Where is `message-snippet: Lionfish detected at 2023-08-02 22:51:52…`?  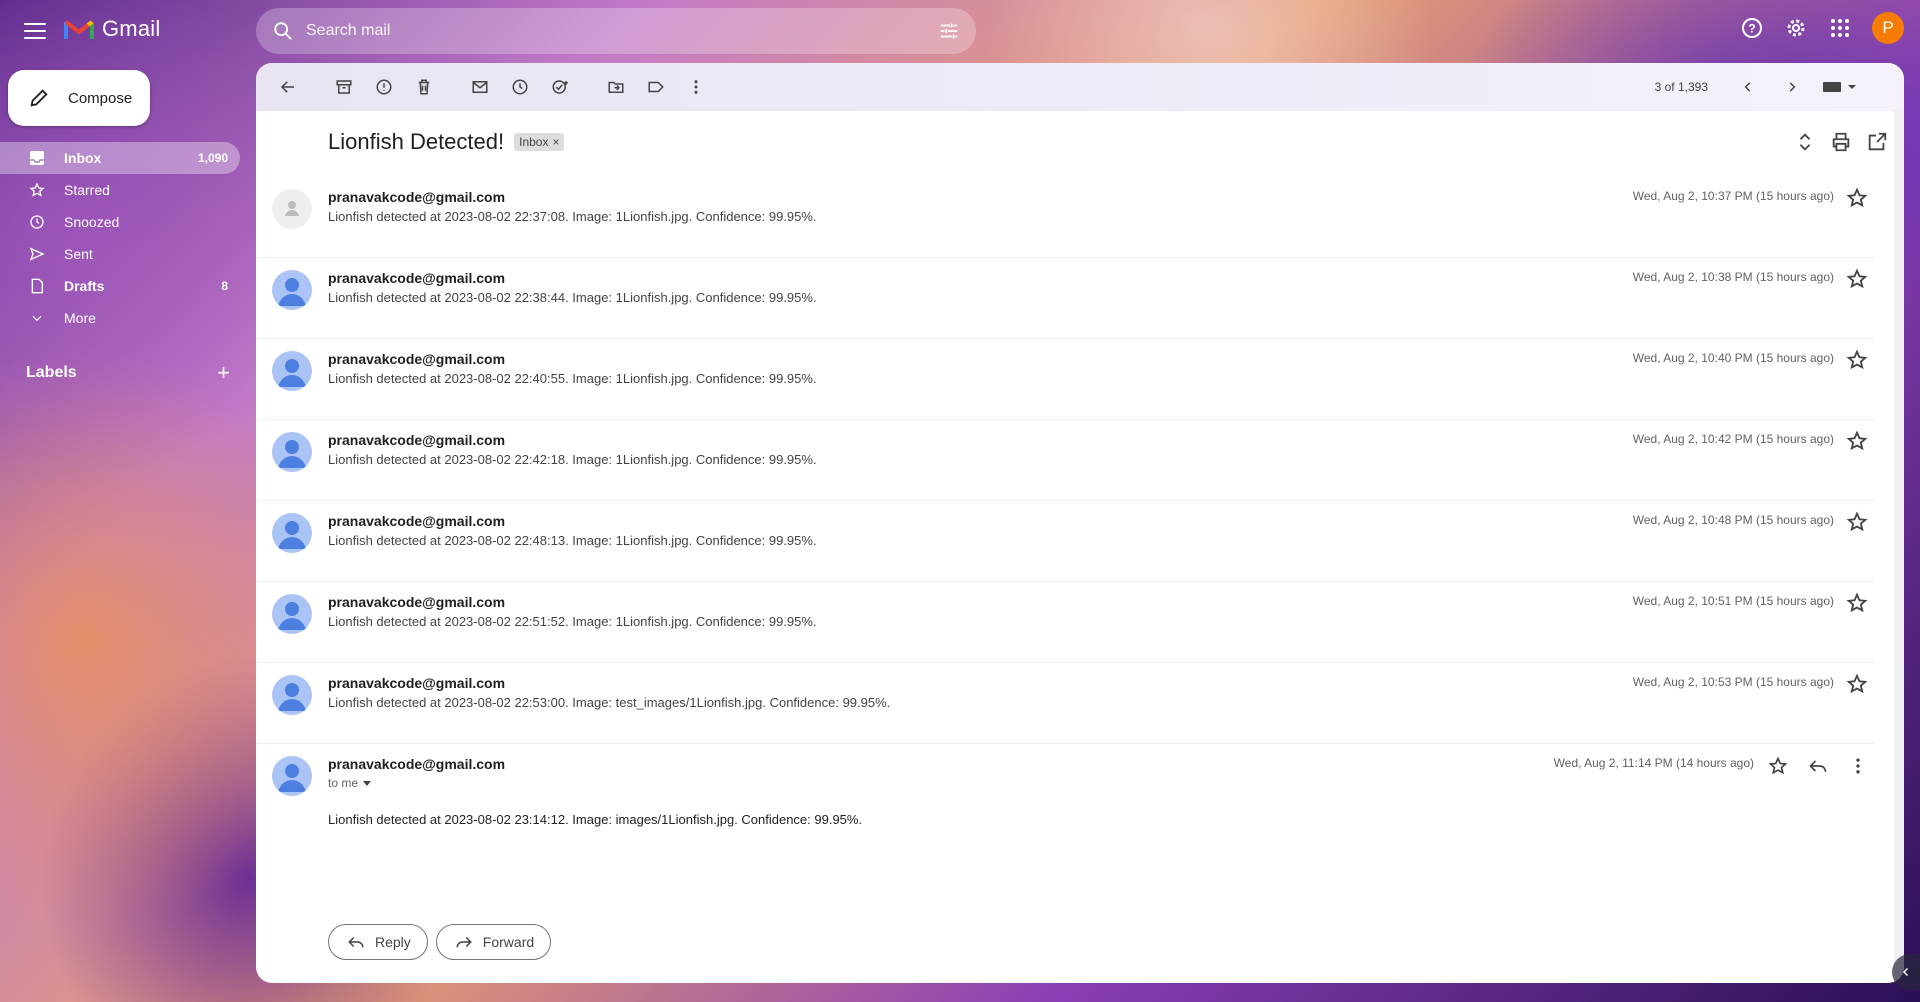 message-snippet: Lionfish detected at 2023-08-02 22:51:52… is located at coordinates (572, 621).